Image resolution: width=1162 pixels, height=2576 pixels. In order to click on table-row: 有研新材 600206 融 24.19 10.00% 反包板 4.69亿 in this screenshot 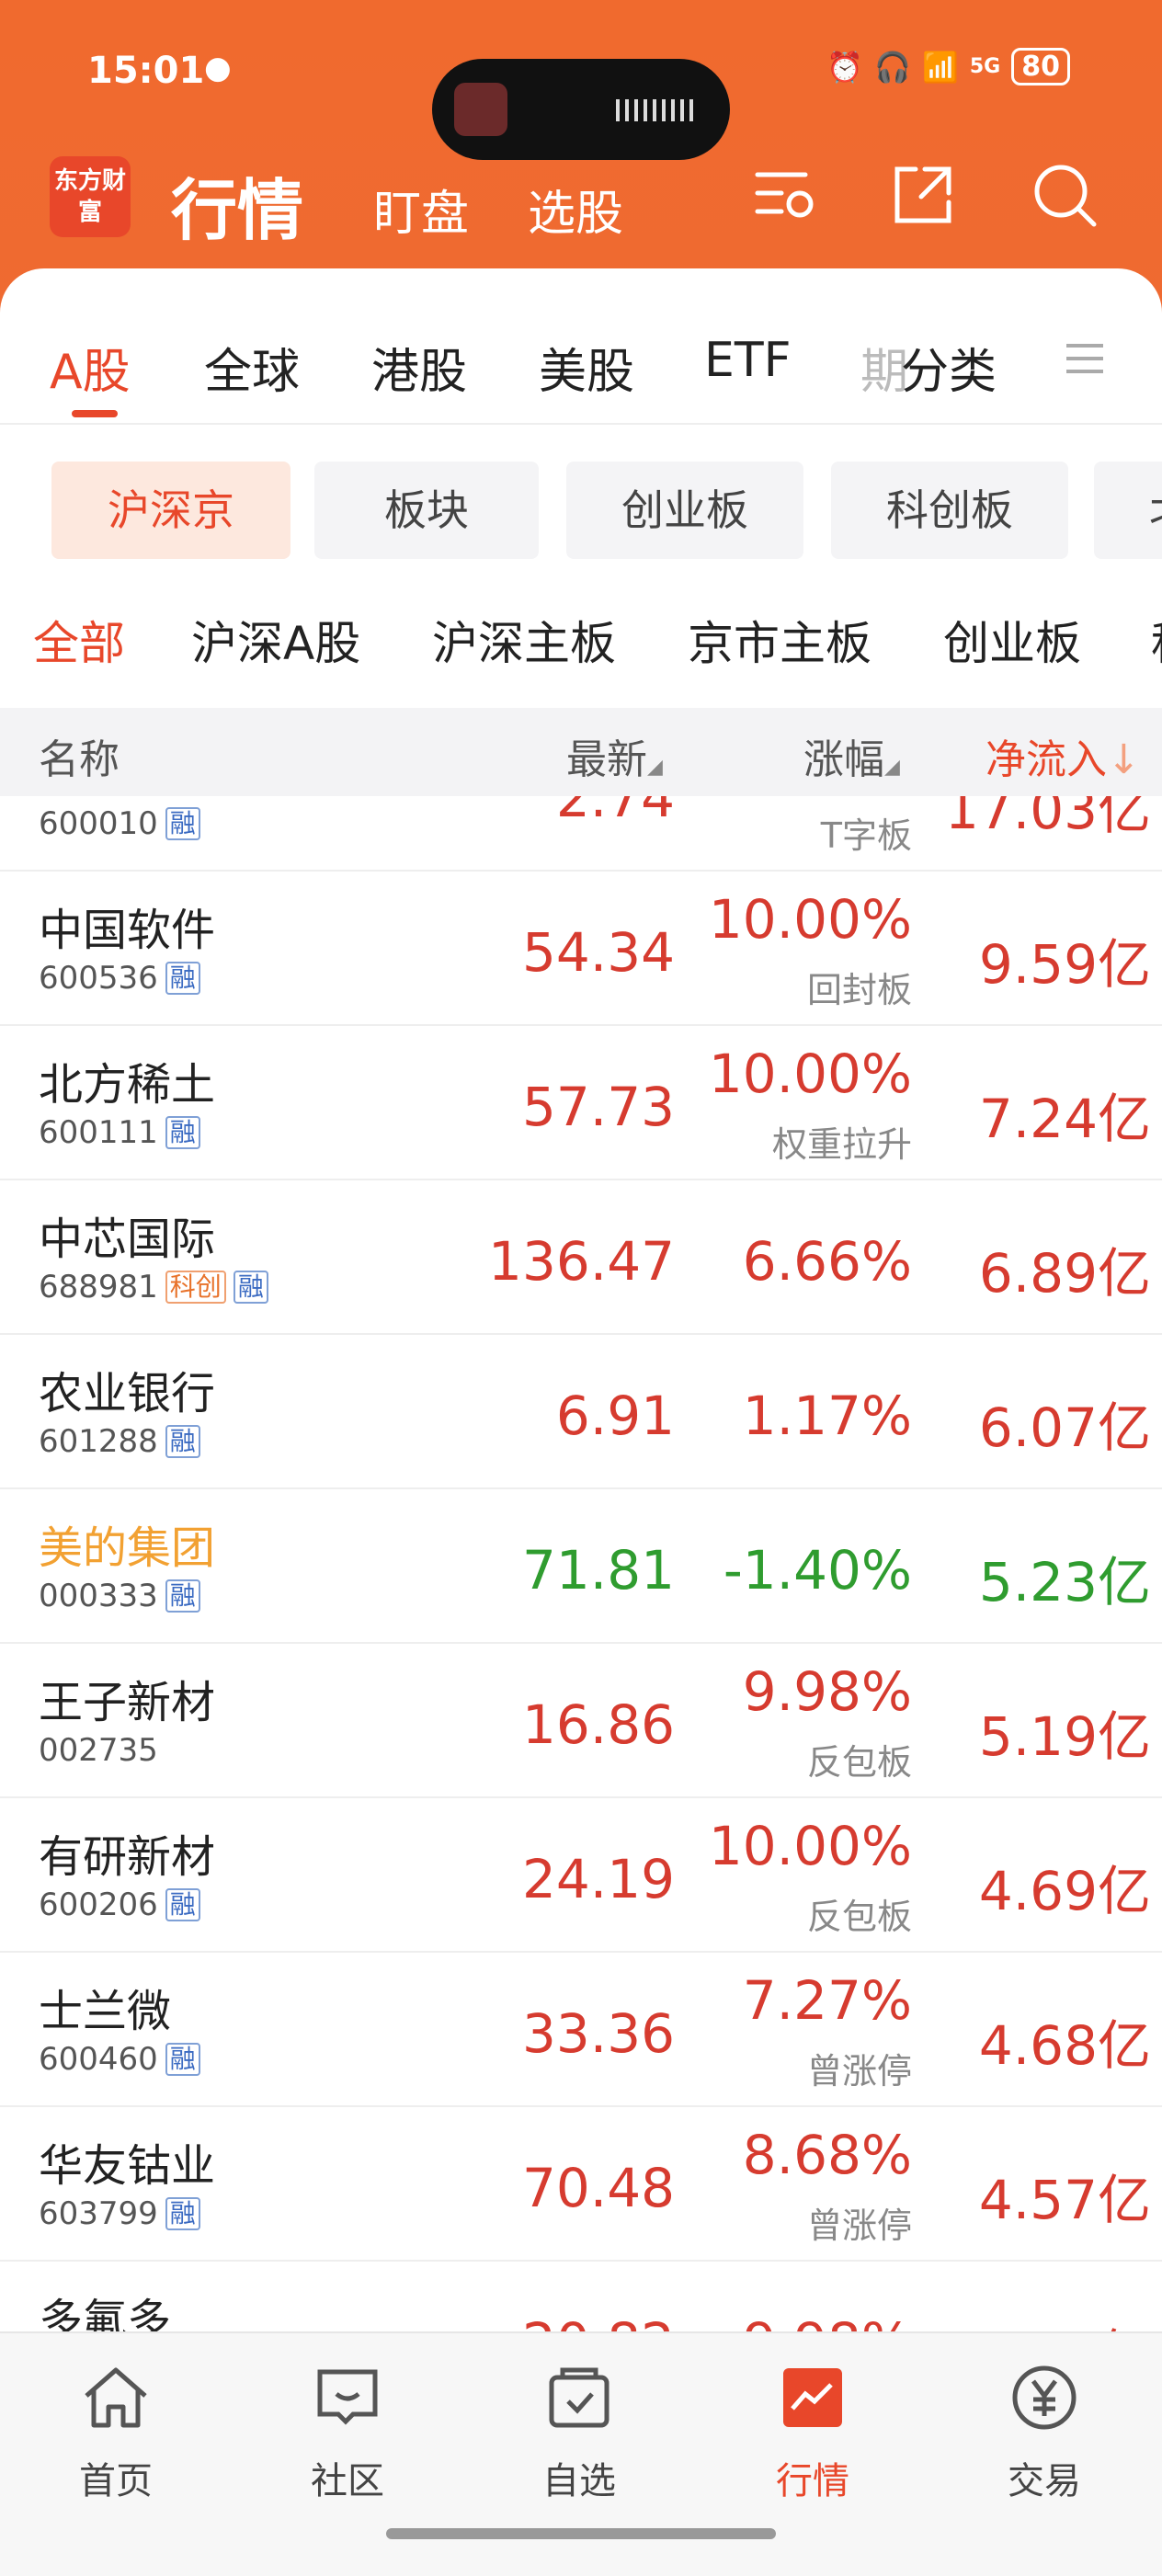, I will do `click(581, 1874)`.